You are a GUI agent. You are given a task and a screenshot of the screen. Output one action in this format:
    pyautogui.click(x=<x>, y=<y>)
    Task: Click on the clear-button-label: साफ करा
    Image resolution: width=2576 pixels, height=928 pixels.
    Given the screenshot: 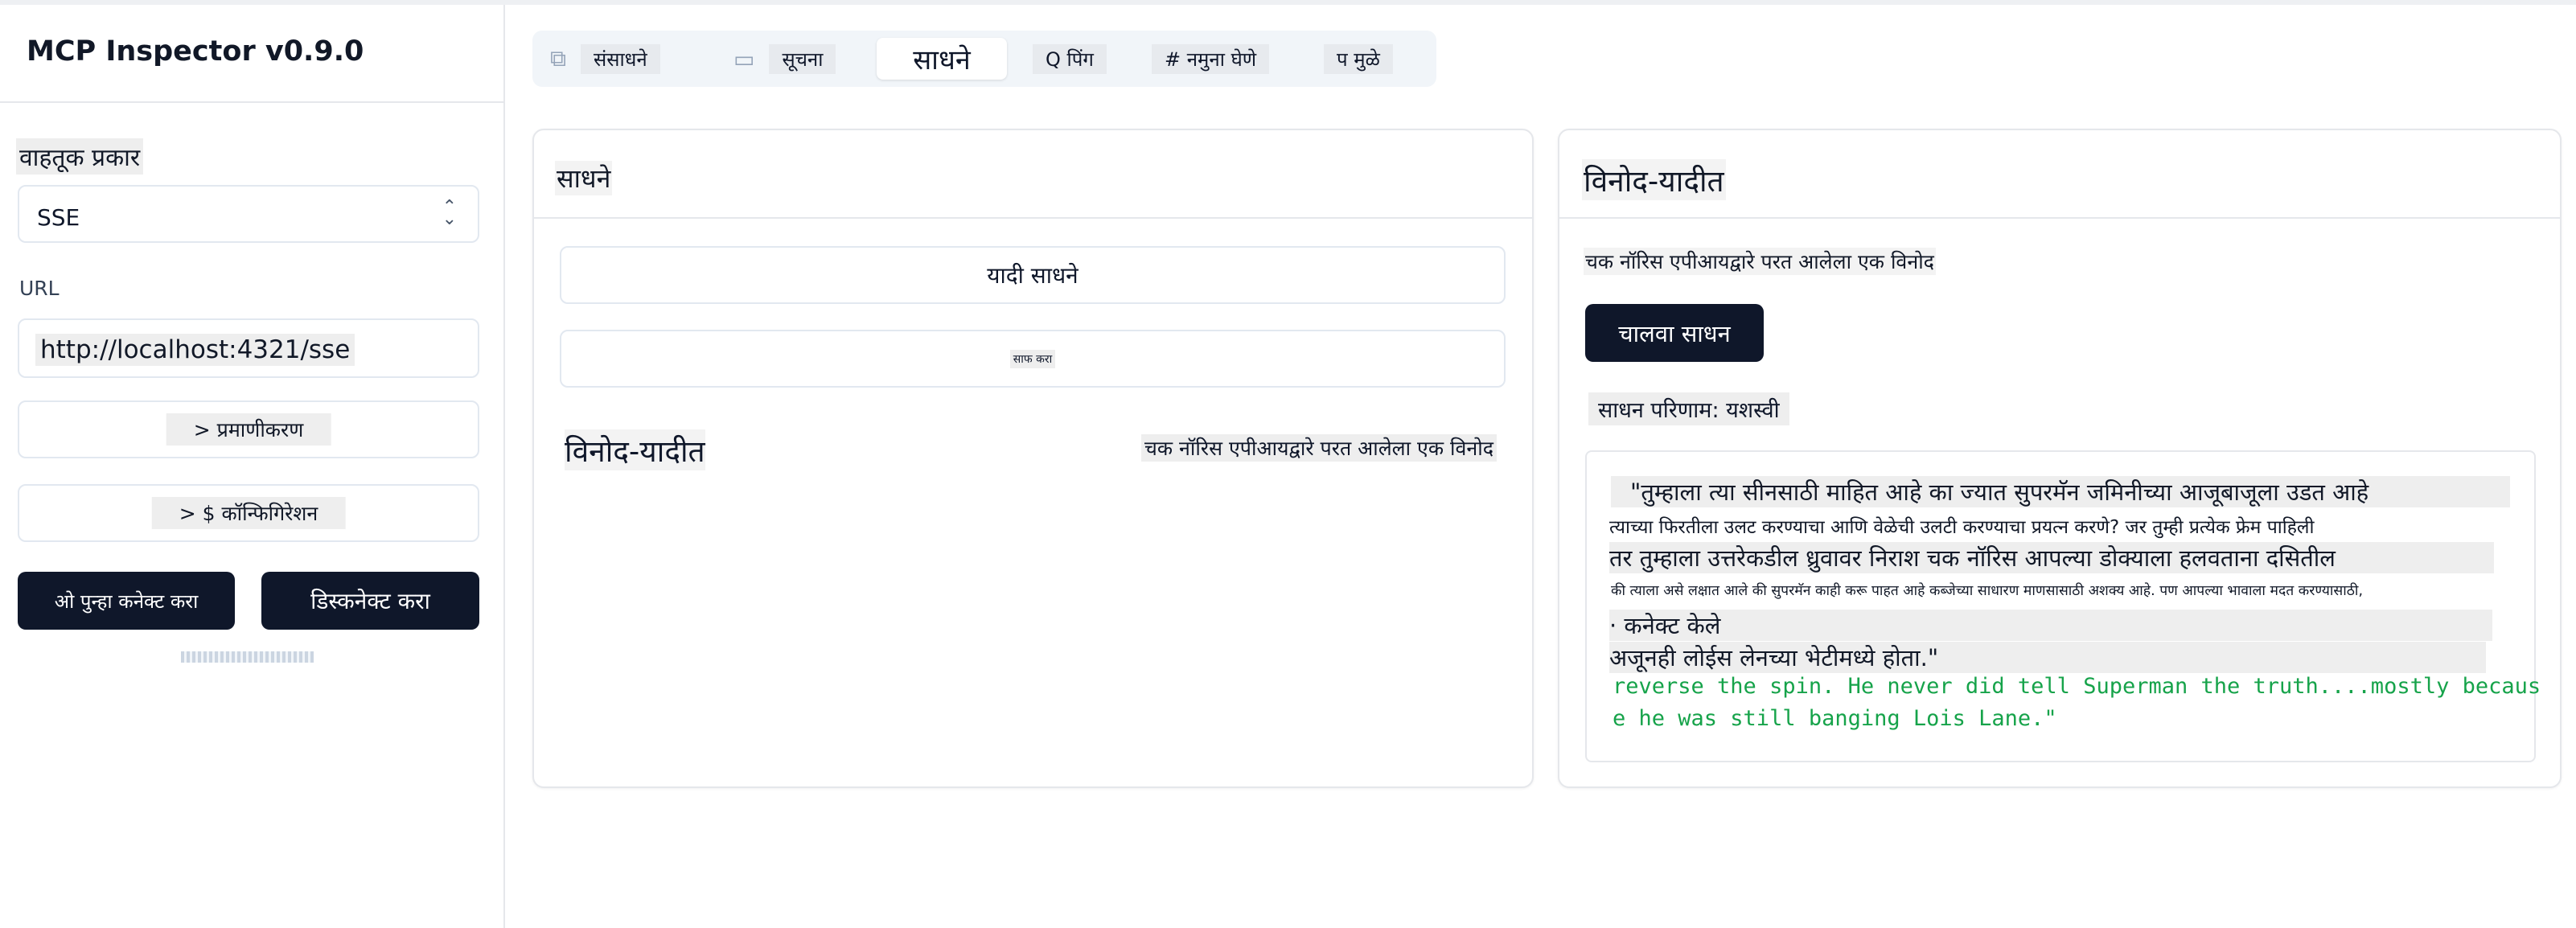 What is the action you would take?
    pyautogui.click(x=1032, y=358)
    